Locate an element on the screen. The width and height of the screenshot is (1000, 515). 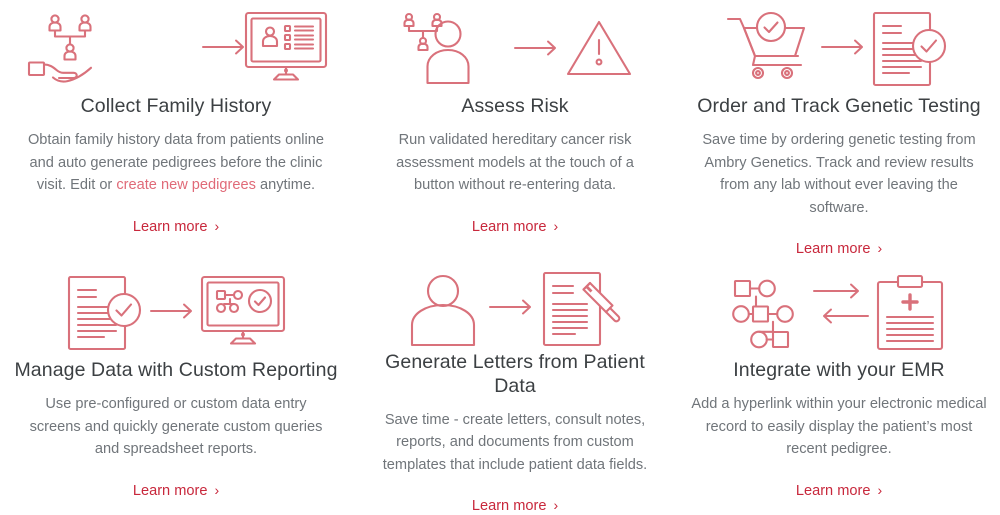
person-pedigree-to-risk-warning-icon is located at coordinates (515, 49).